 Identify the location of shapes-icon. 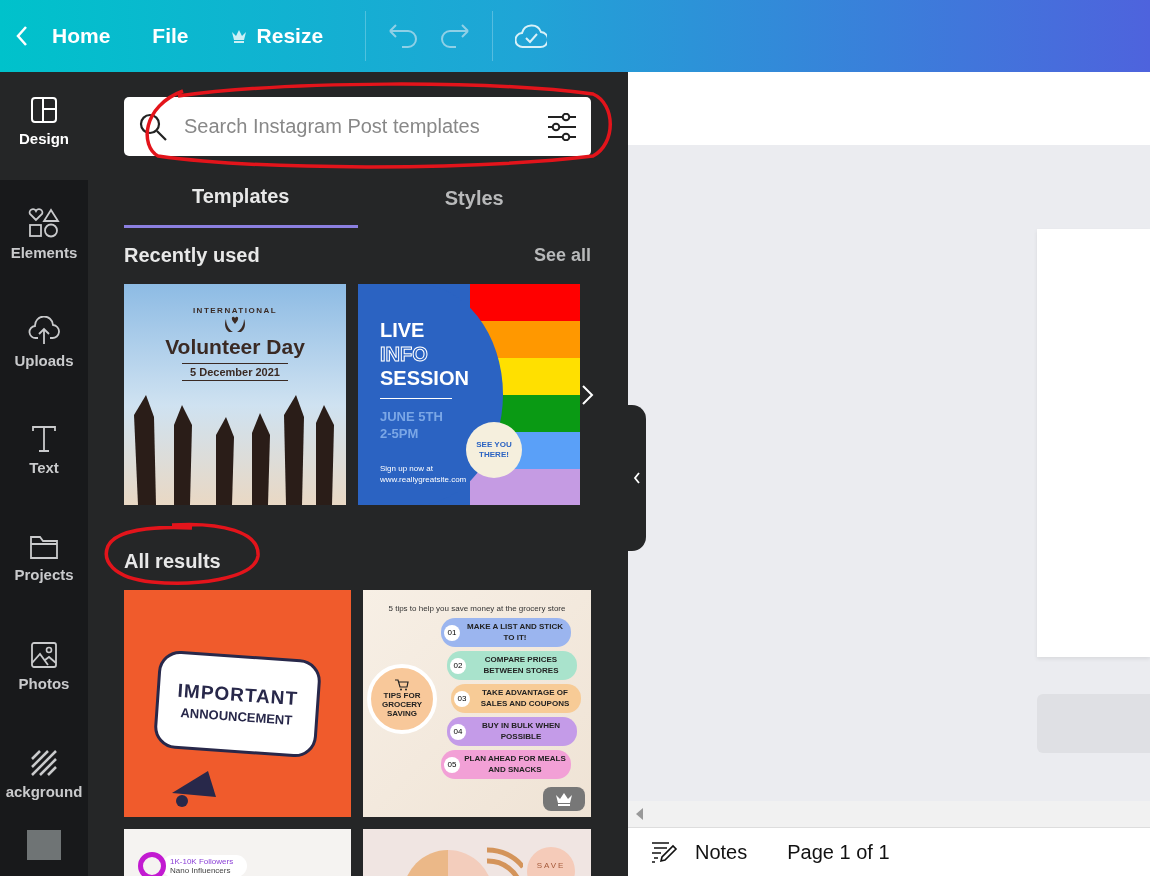
(44, 222).